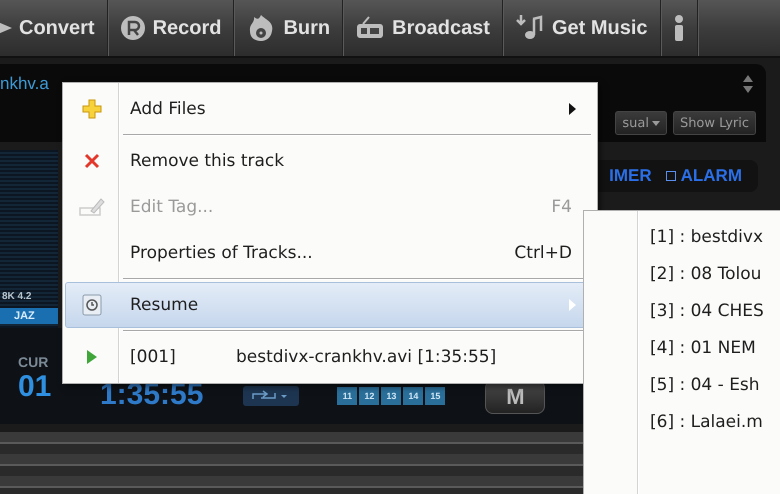  I want to click on number-chip: 13, so click(391, 396).